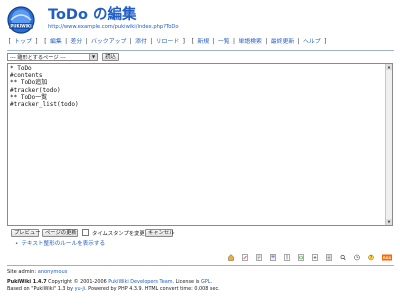 The height and width of the screenshot is (307, 400). I want to click on scroll-up-icon: ▲, so click(389, 67).